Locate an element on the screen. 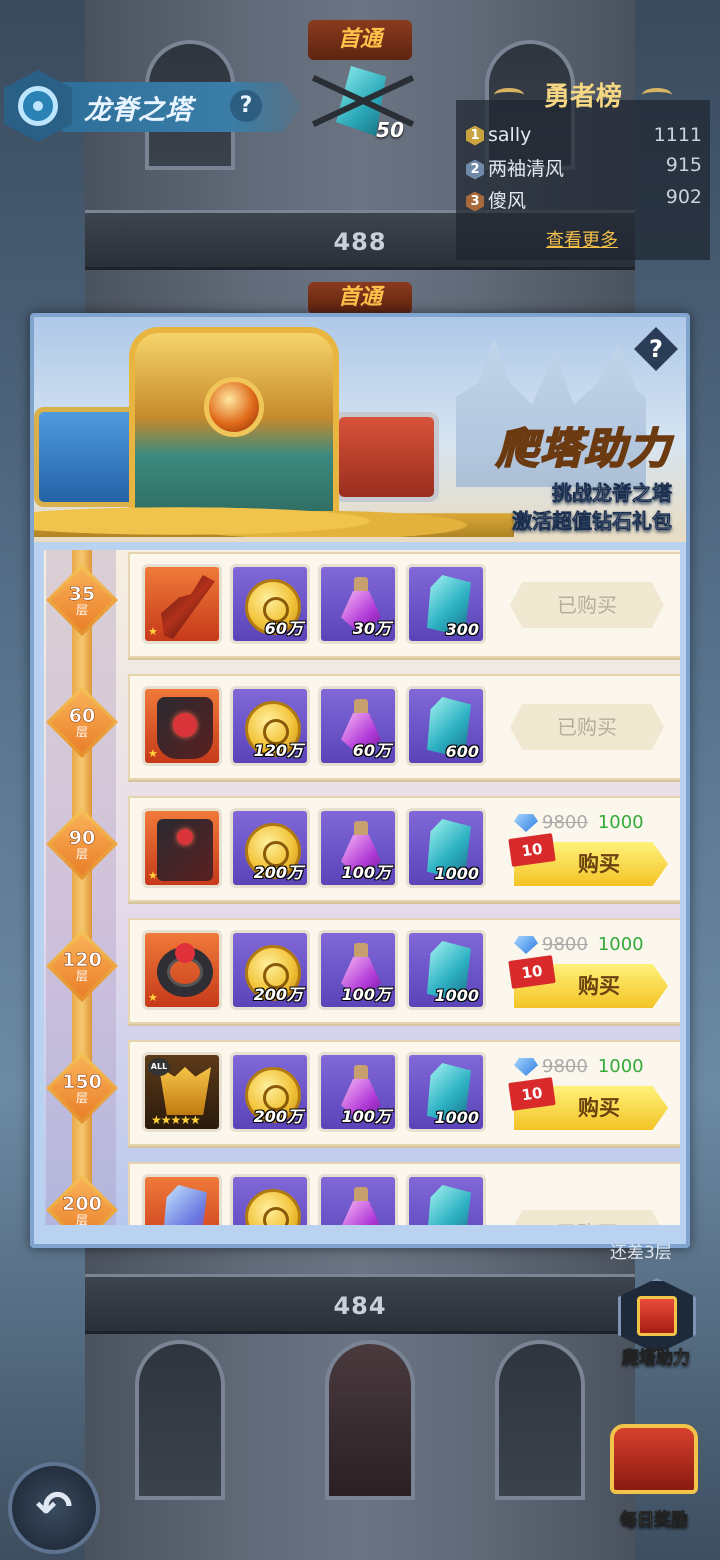  floor-number-top: 488 is located at coordinates (360, 242).